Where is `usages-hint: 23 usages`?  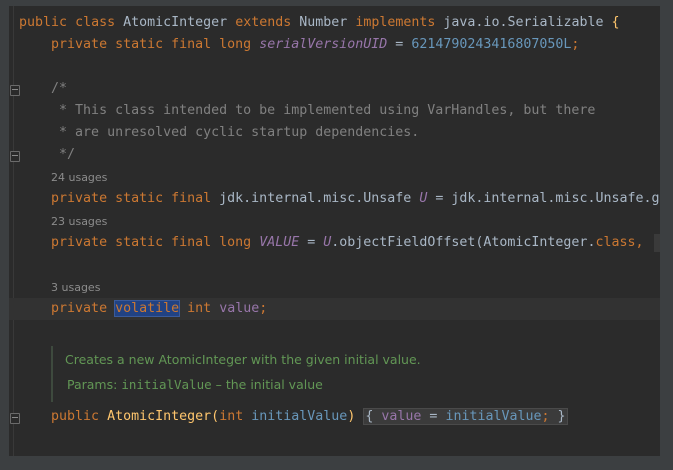 usages-hint: 23 usages is located at coordinates (79, 222).